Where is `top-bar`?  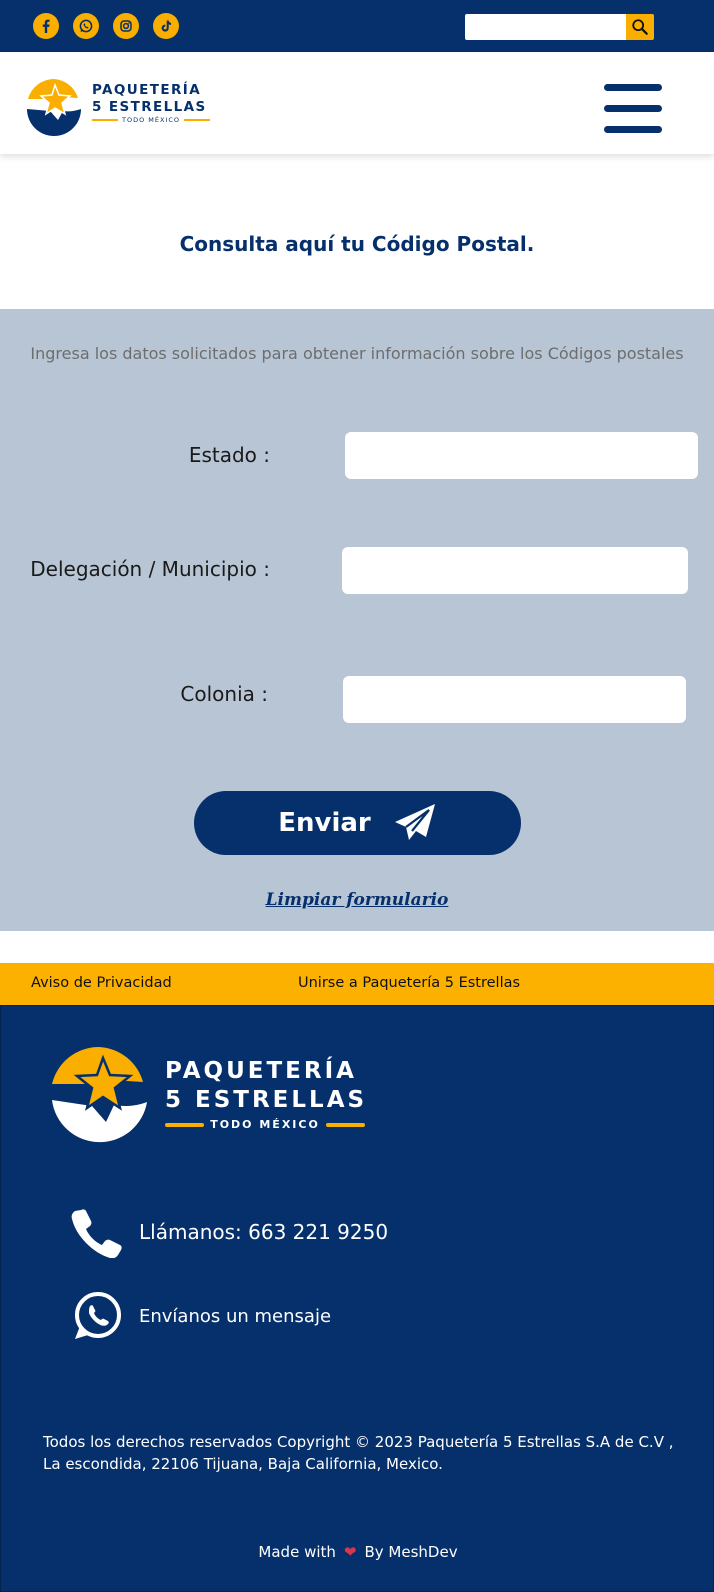 top-bar is located at coordinates (357, 26).